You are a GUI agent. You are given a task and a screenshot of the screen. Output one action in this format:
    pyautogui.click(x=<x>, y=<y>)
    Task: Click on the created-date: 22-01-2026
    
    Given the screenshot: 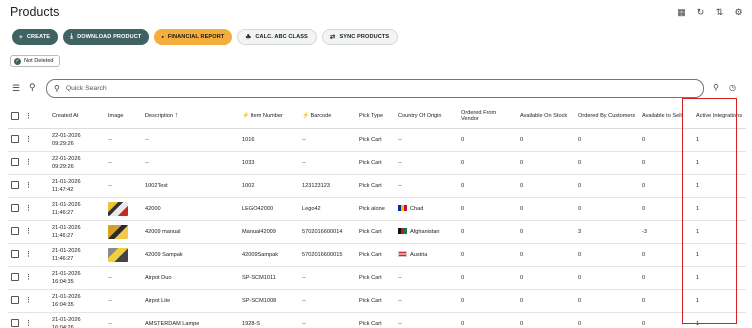 What is the action you would take?
    pyautogui.click(x=66, y=158)
    